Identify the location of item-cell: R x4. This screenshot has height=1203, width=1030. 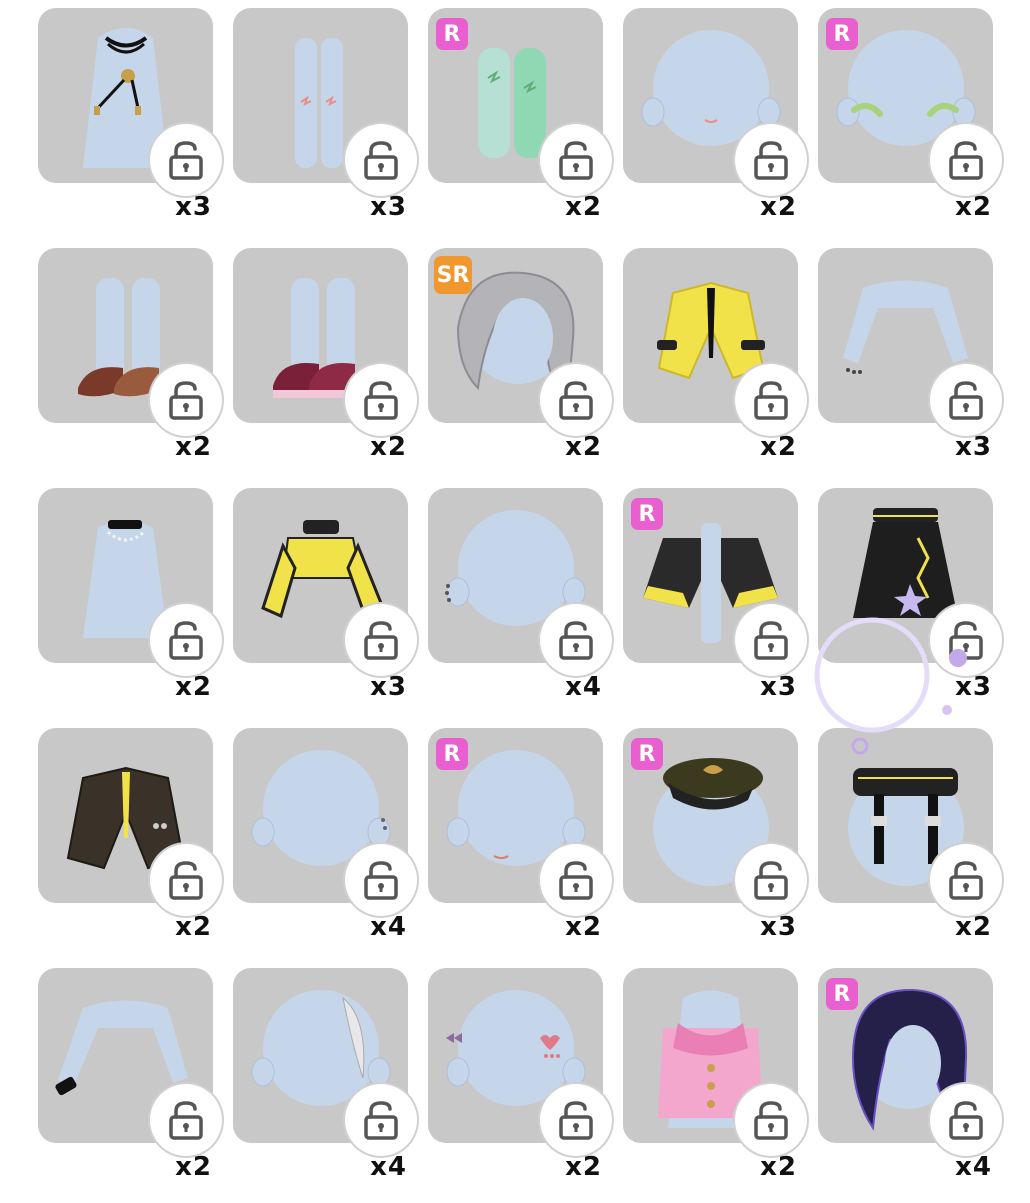
(910, 1085).